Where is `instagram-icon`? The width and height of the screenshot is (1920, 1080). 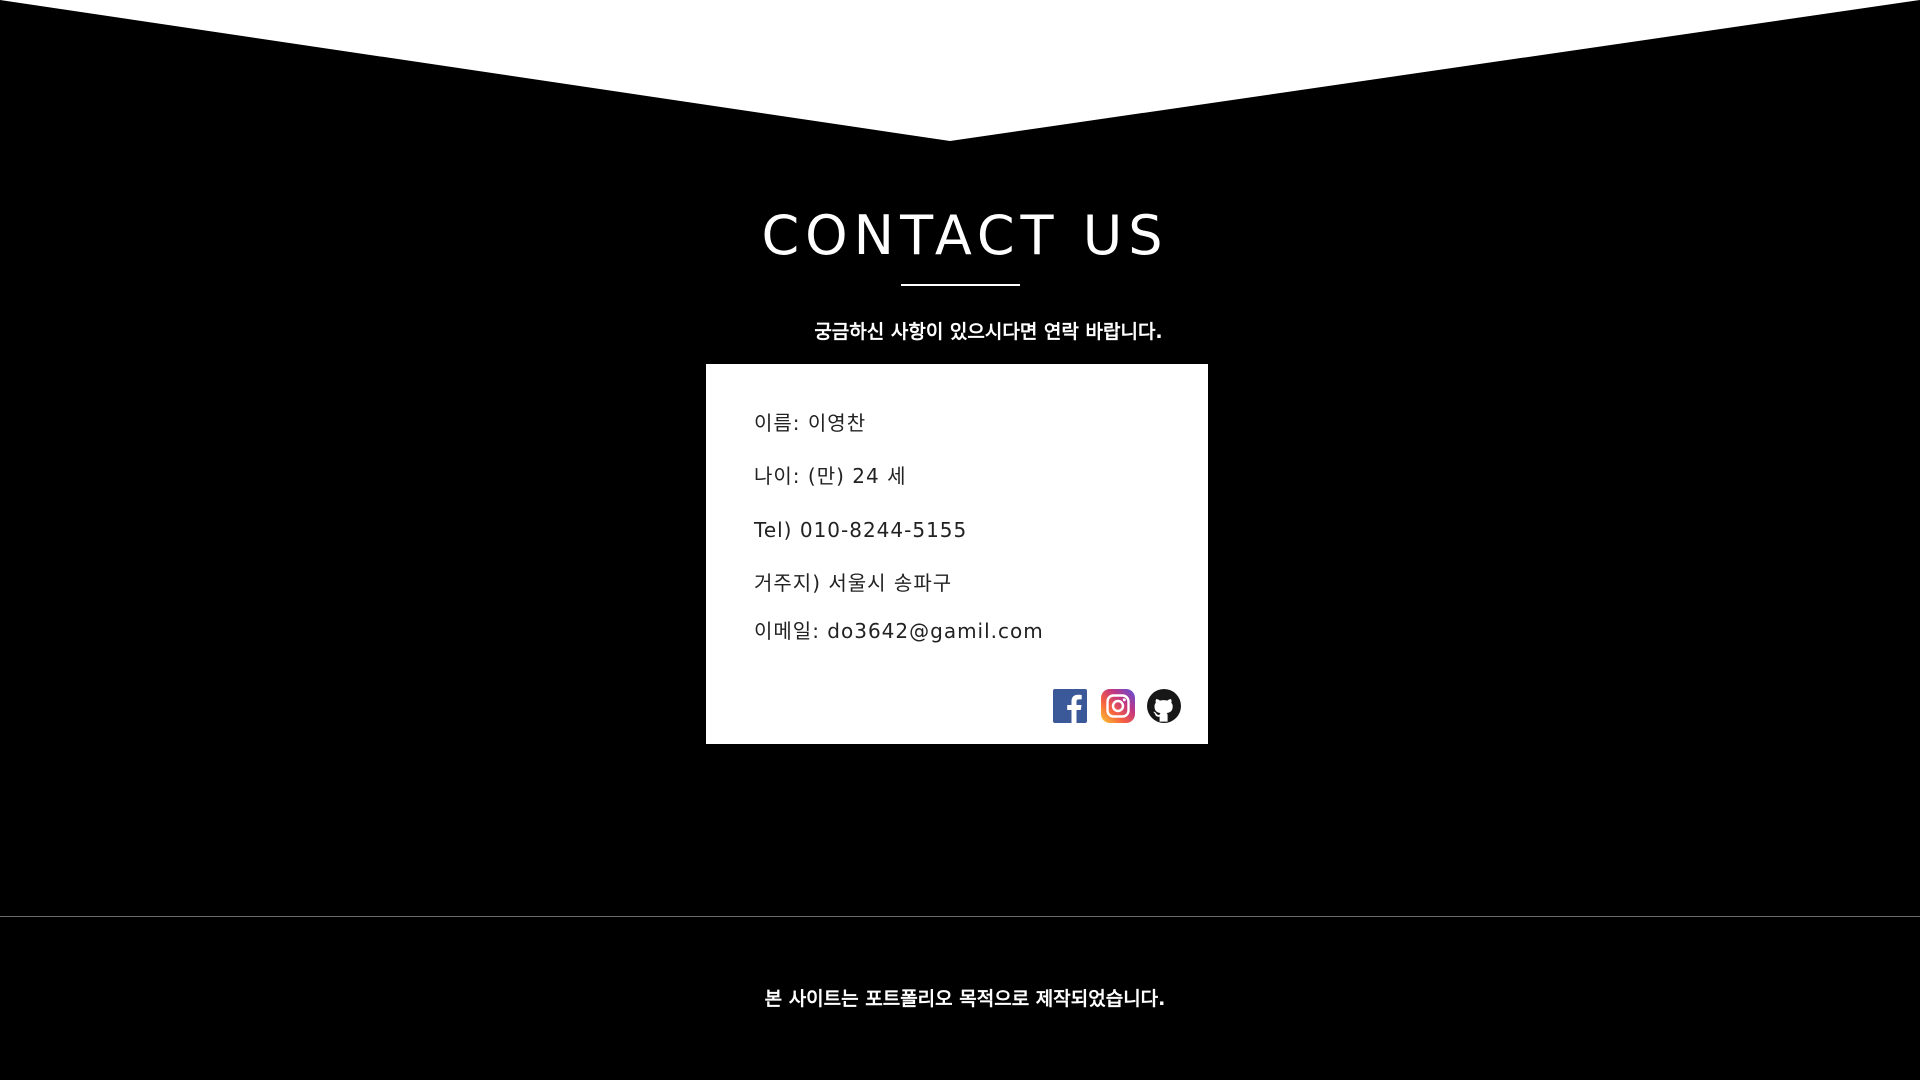
instagram-icon is located at coordinates (1118, 706).